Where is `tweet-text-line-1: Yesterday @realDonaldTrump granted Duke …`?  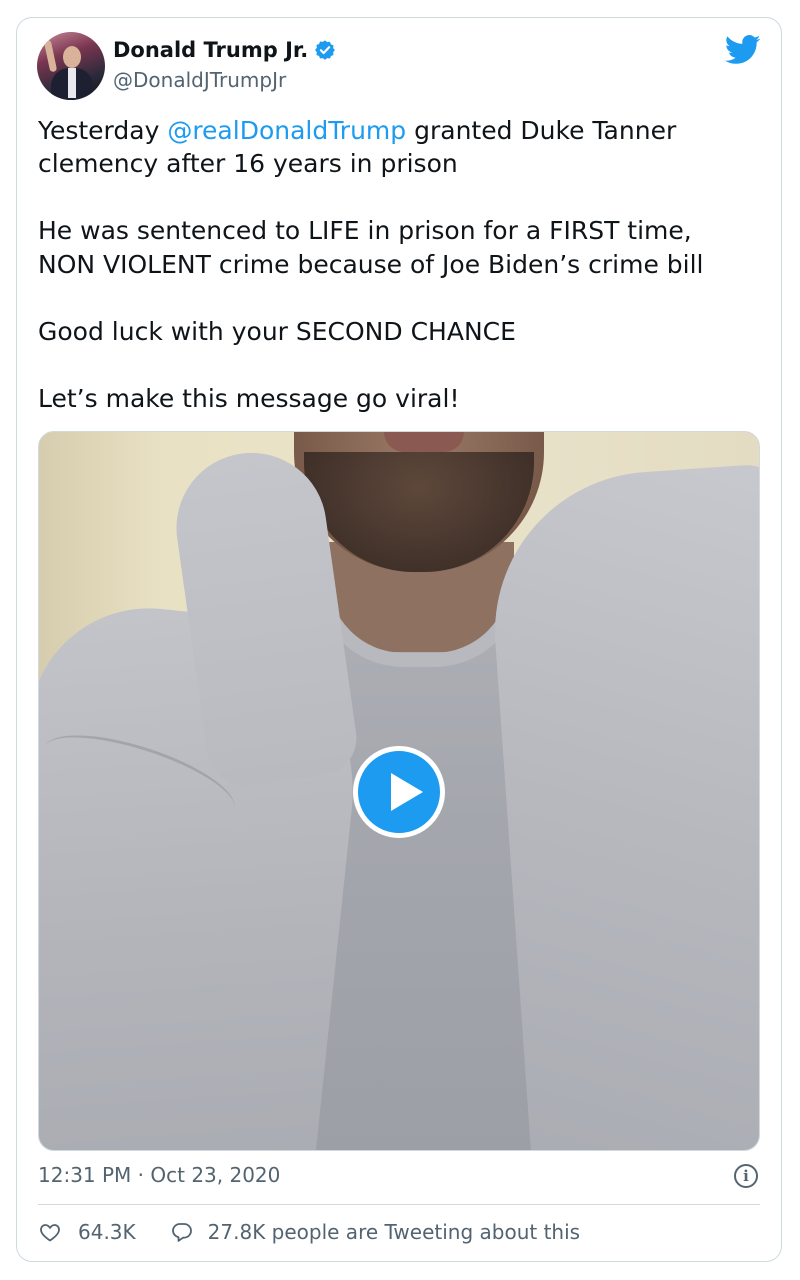 tweet-text-line-1: Yesterday @realDonaldTrump granted Duke … is located at coordinates (357, 130).